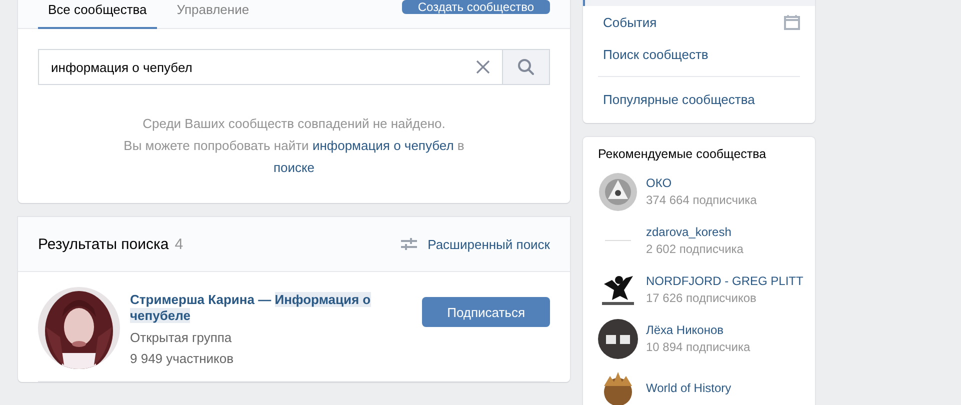 The width and height of the screenshot is (961, 405). I want to click on search-field: информация о чепубел, so click(270, 67).